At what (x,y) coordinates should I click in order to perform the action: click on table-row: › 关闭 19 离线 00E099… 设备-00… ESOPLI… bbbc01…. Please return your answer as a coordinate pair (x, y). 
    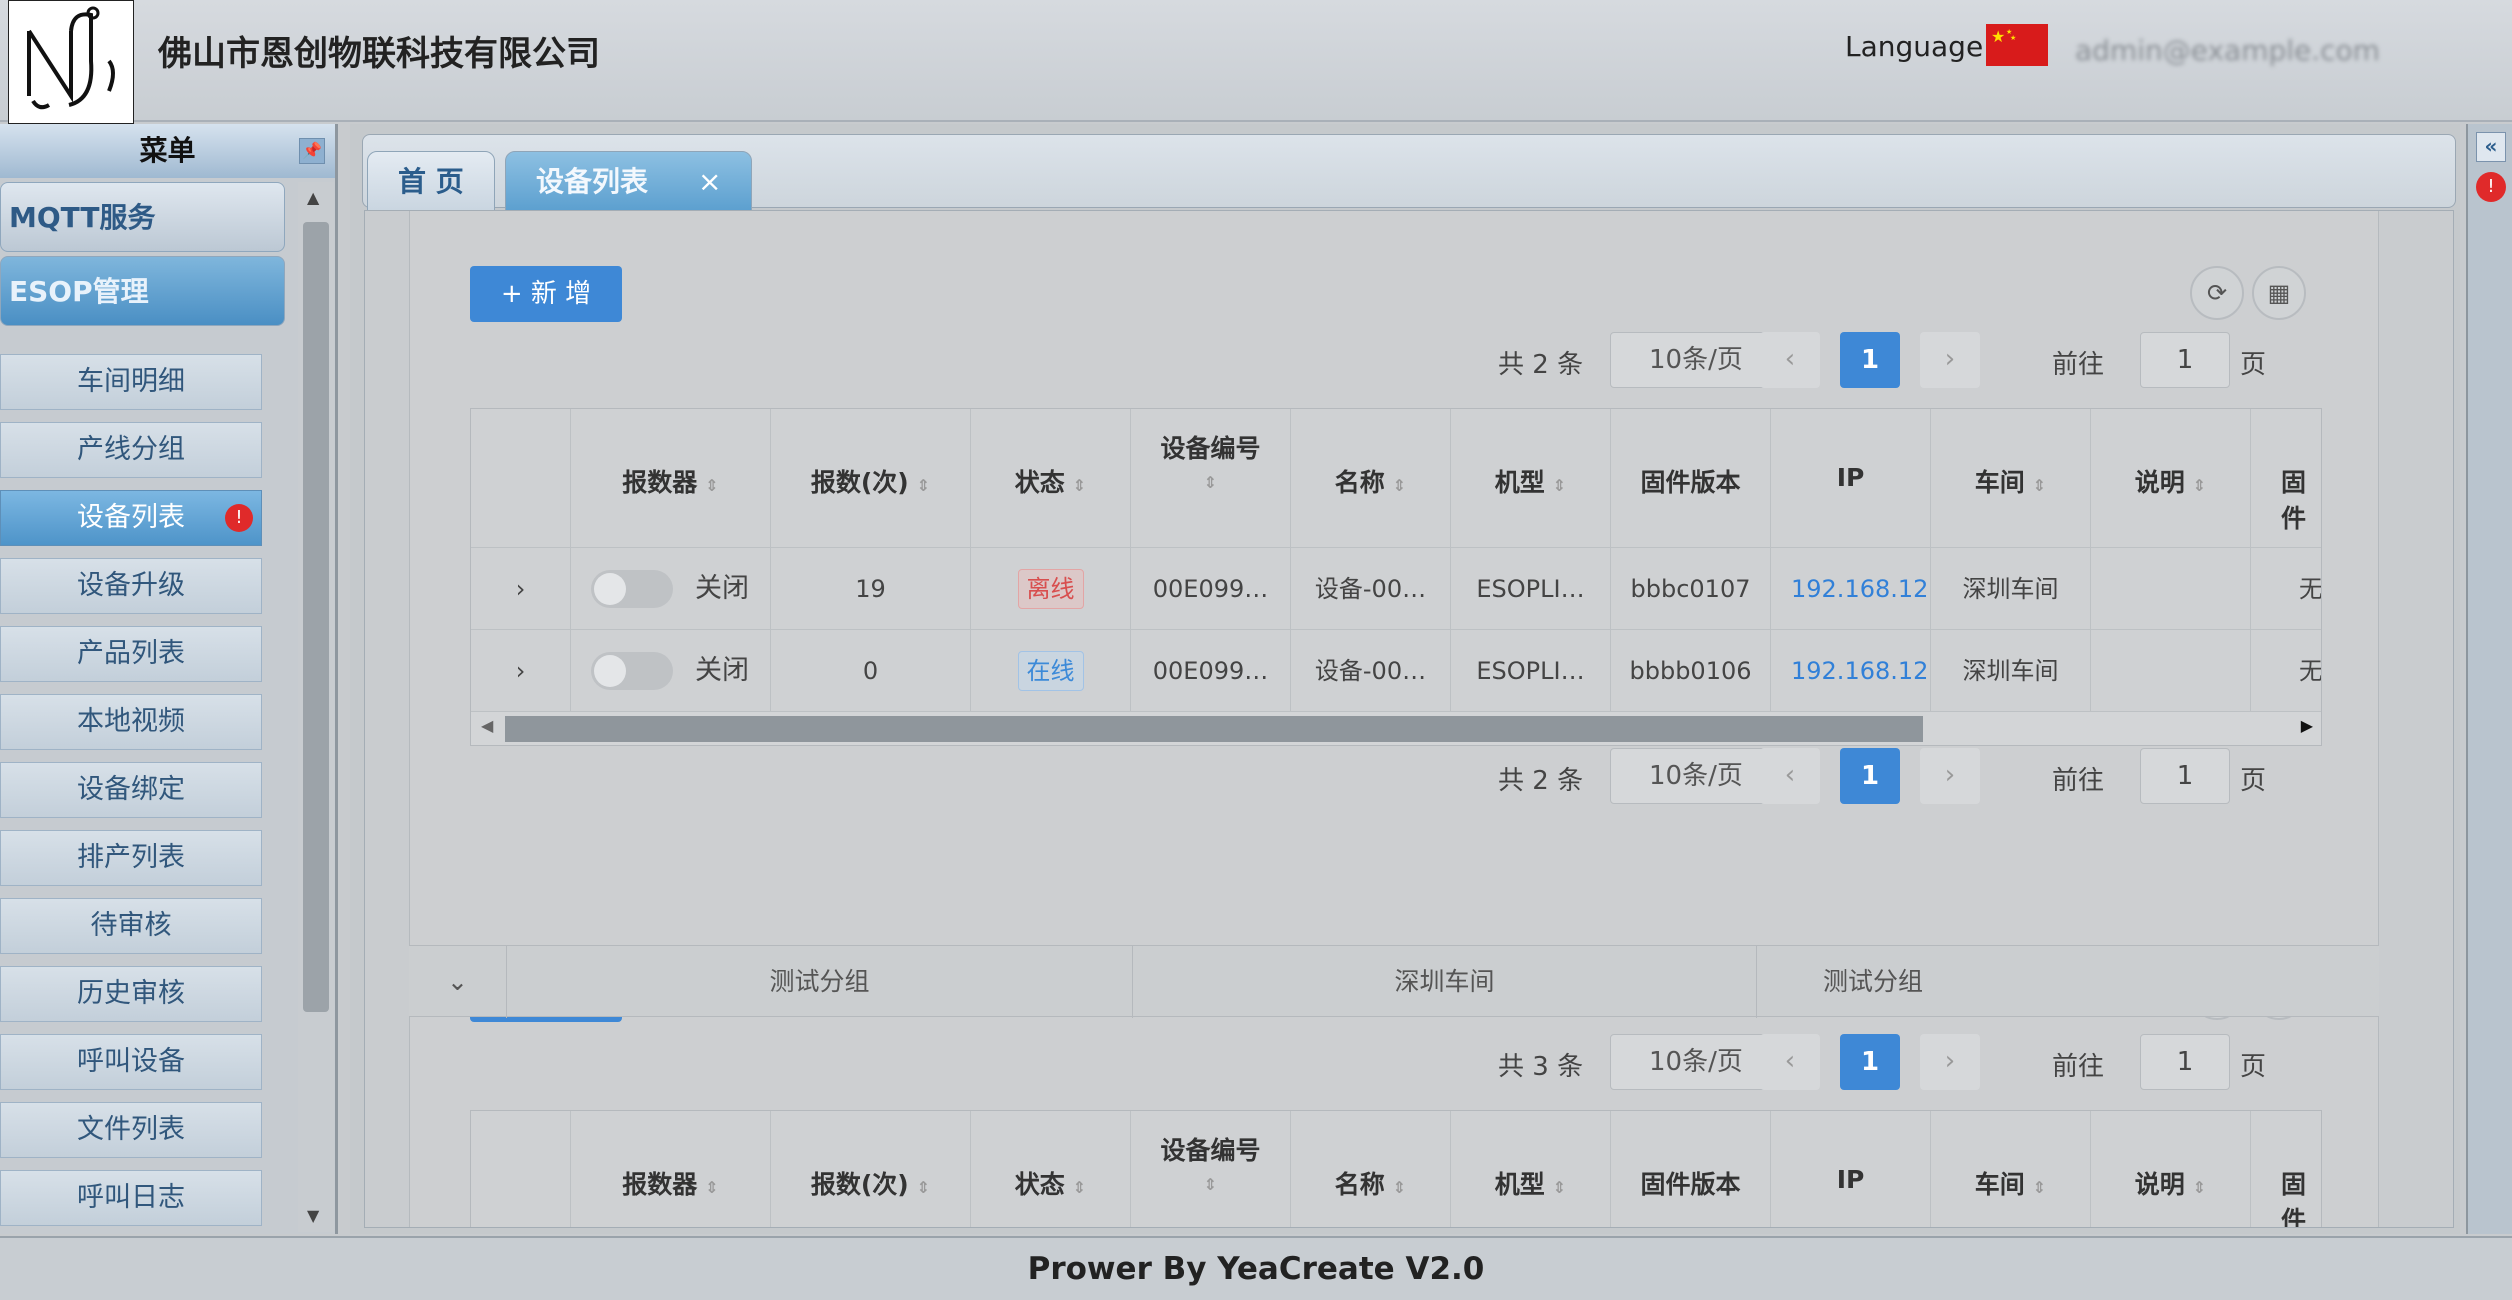
    Looking at the image, I should click on (1396, 588).